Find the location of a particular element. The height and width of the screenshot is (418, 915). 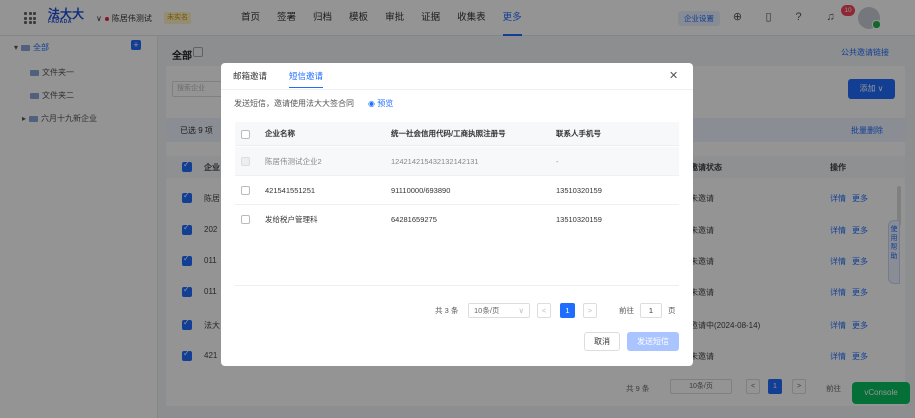

close-icon: ✕ is located at coordinates (673, 75).